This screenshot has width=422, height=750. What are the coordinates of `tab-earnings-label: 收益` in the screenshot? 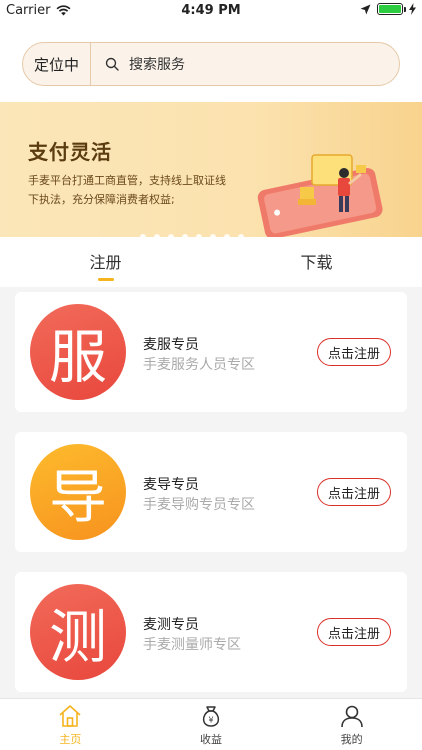 It's located at (211, 739).